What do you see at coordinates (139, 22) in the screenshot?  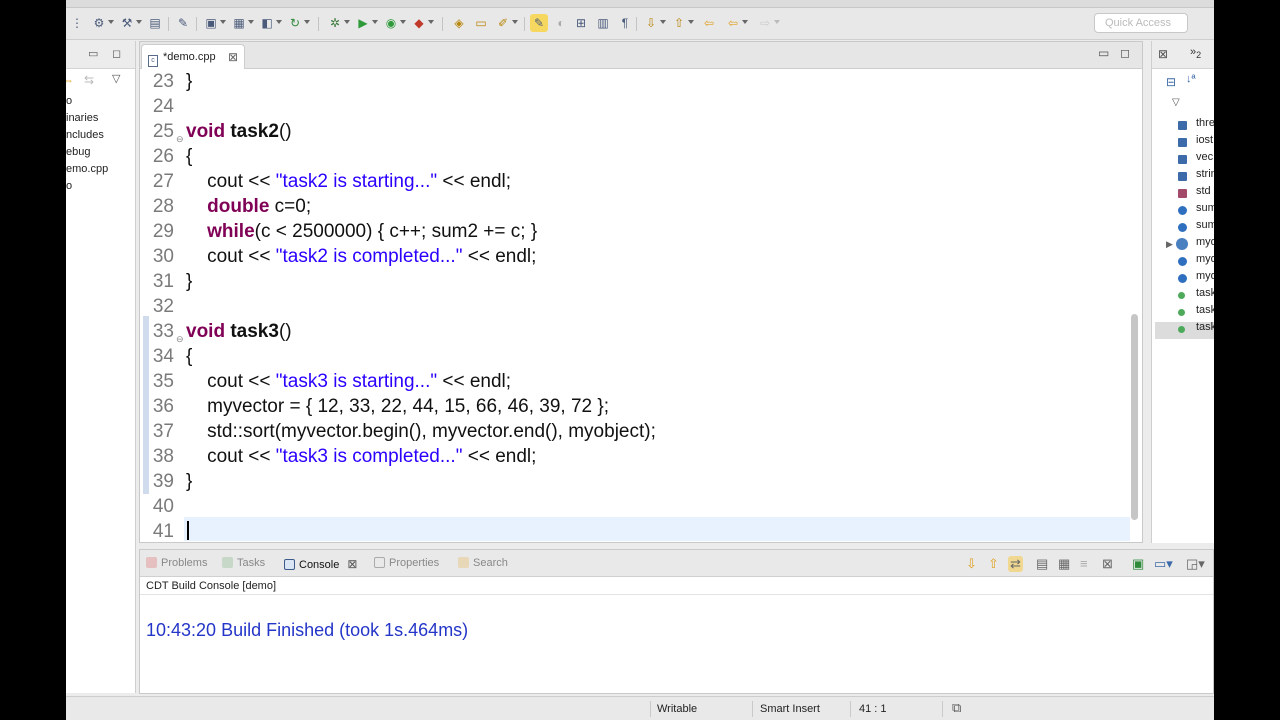 I see `hammer-dropdown-icon` at bounding box center [139, 22].